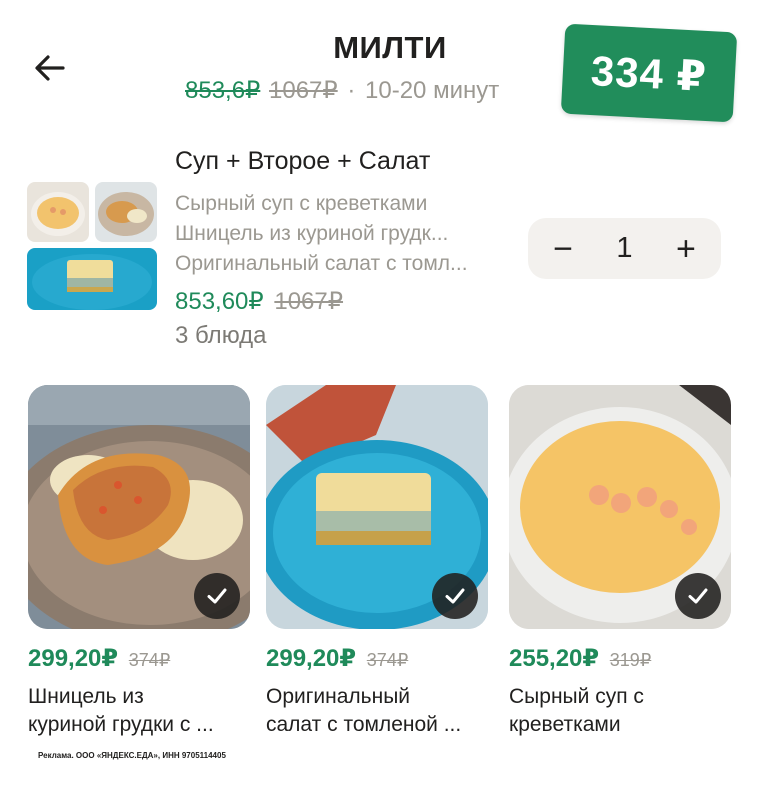 This screenshot has height=800, width=757. What do you see at coordinates (630, 660) in the screenshot?
I see `dish-price-old: 319₽` at bounding box center [630, 660].